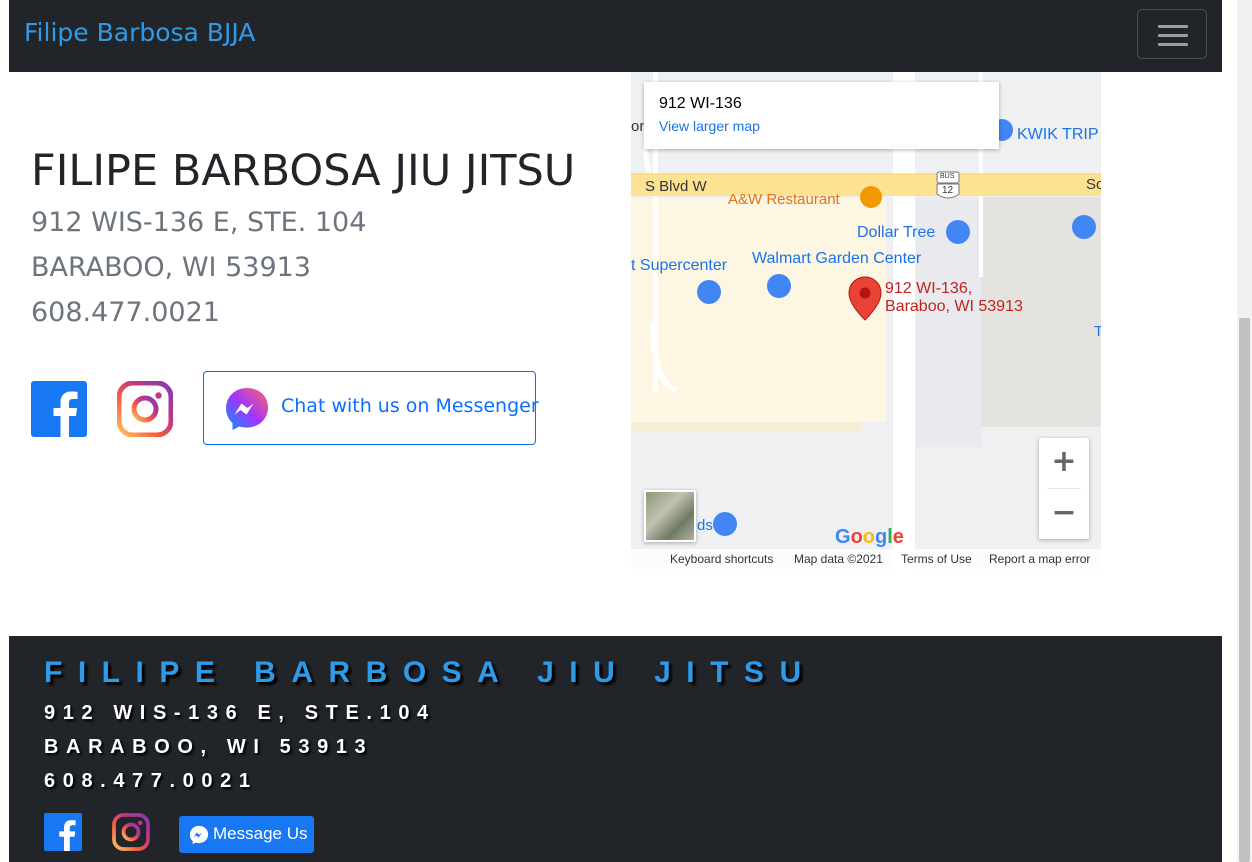  What do you see at coordinates (410, 406) in the screenshot?
I see `messenger-button-label: Chat with us on Messenger` at bounding box center [410, 406].